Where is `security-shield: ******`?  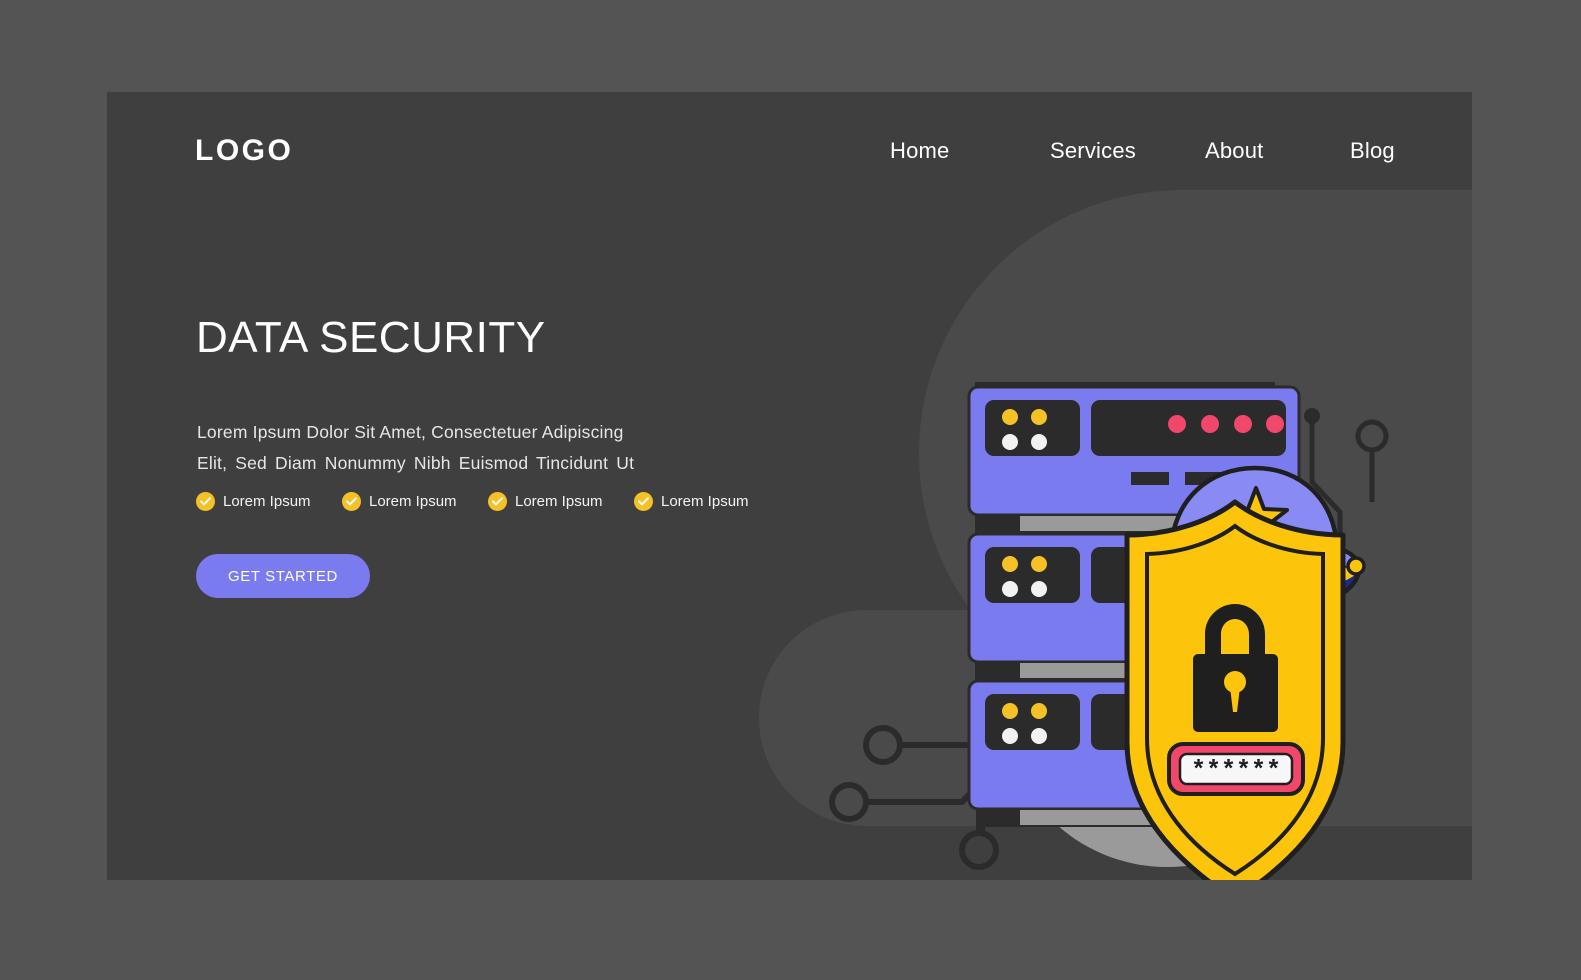 security-shield: ****** is located at coordinates (1235, 689).